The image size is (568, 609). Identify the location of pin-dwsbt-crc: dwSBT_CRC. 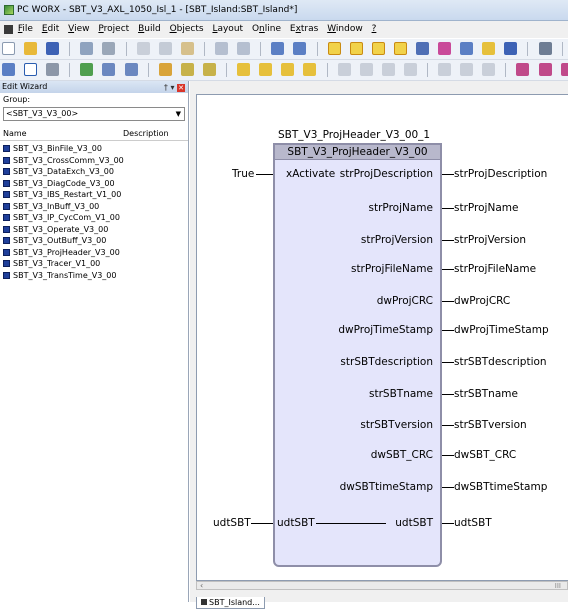
(401, 455).